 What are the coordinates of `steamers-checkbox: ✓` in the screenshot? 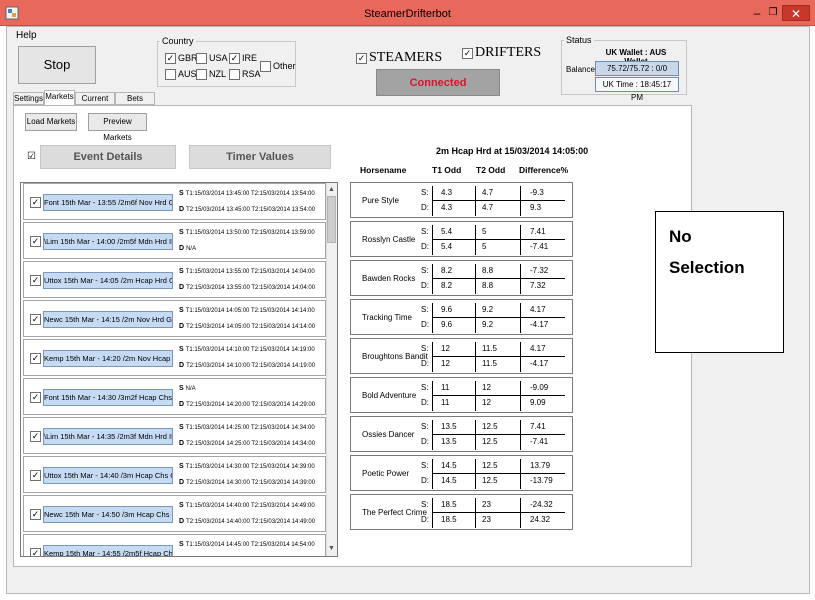 It's located at (361, 58).